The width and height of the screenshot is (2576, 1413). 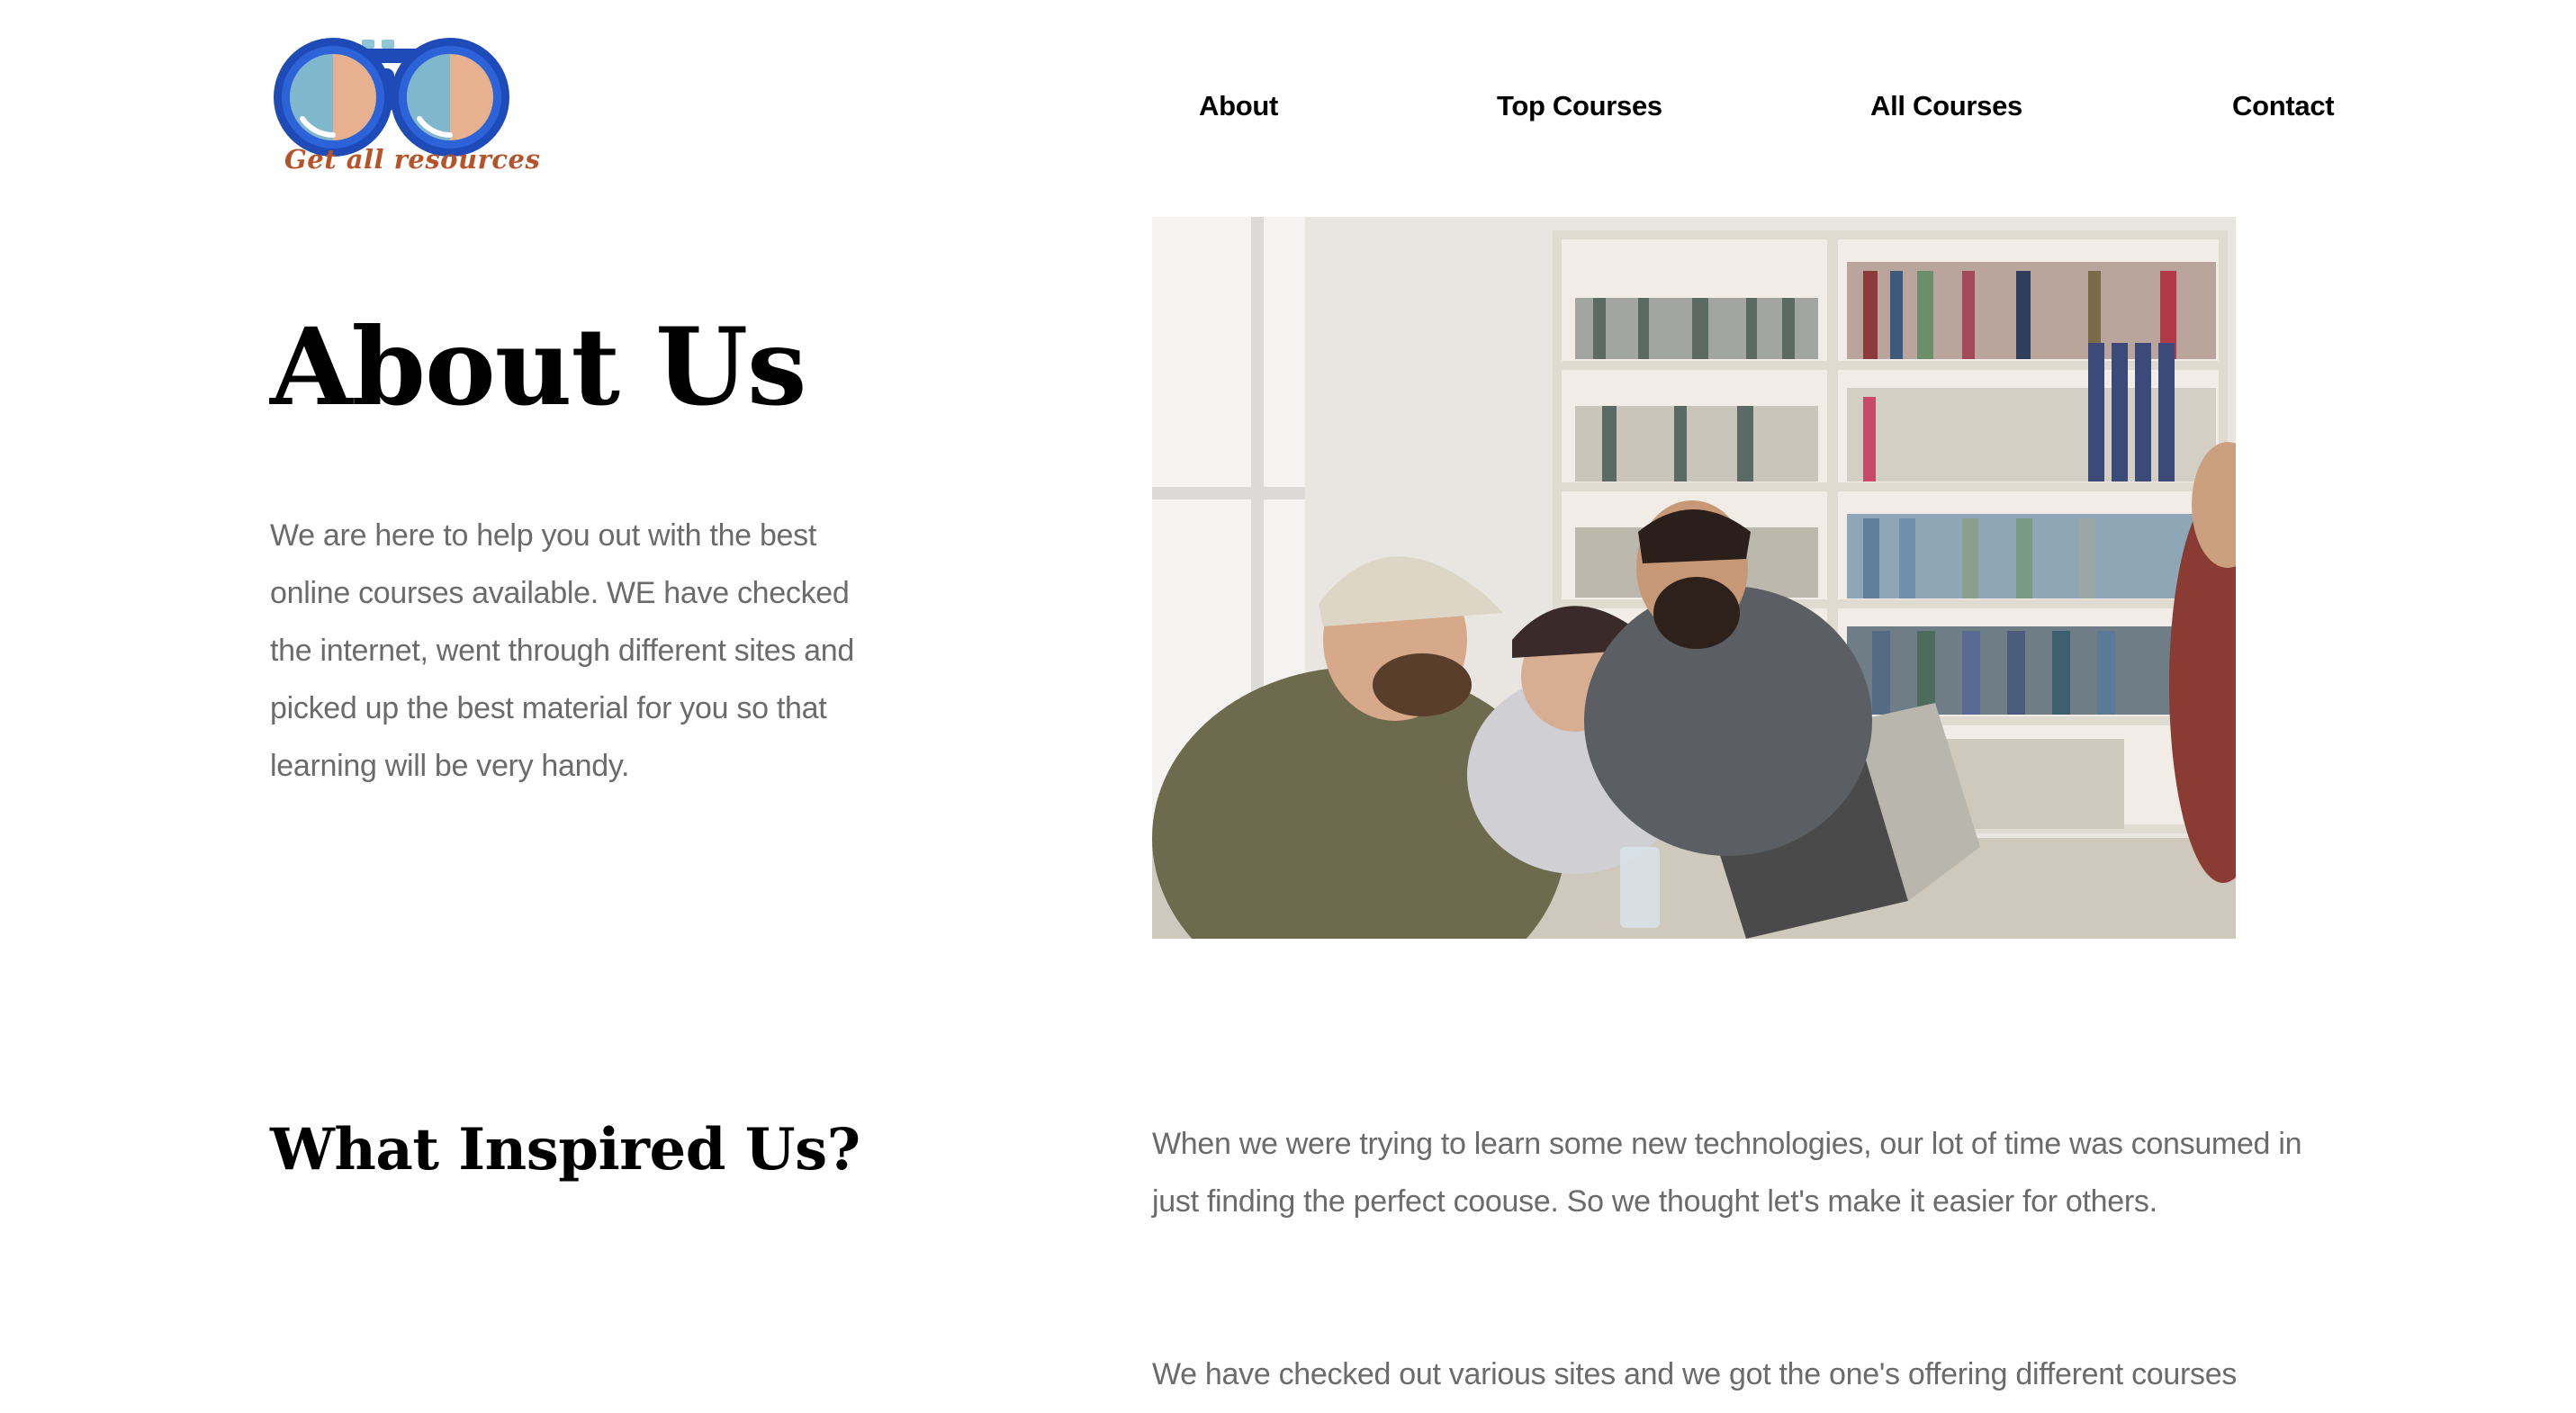 What do you see at coordinates (538, 366) in the screenshot?
I see `page-title: About Us` at bounding box center [538, 366].